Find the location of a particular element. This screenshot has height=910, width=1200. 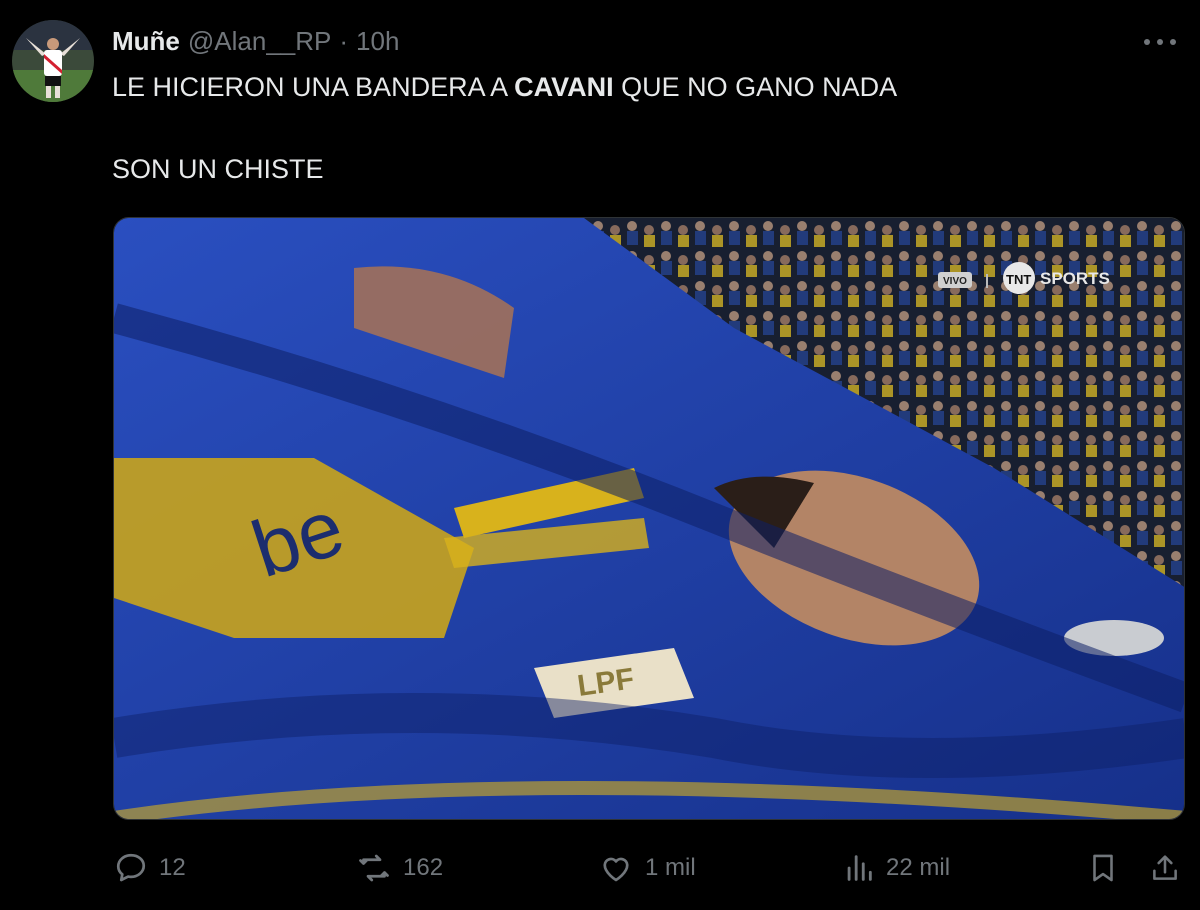

more-options-button is located at coordinates (1160, 42).